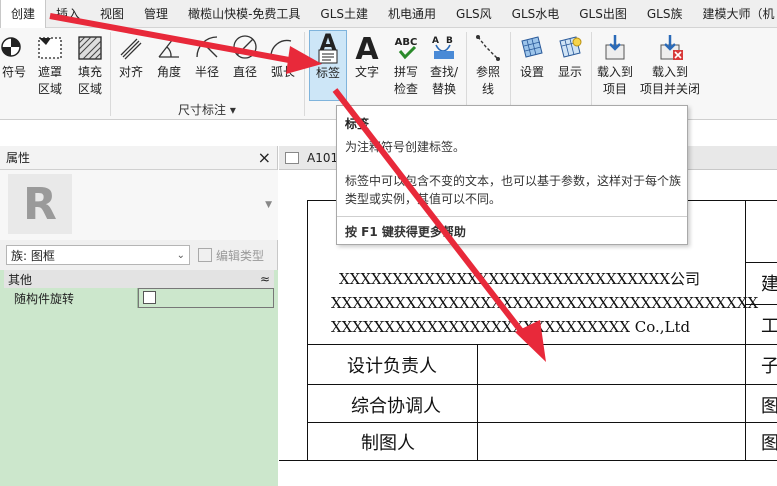  What do you see at coordinates (283, 66) in the screenshot?
I see `arc-length-button: 弧长` at bounding box center [283, 66].